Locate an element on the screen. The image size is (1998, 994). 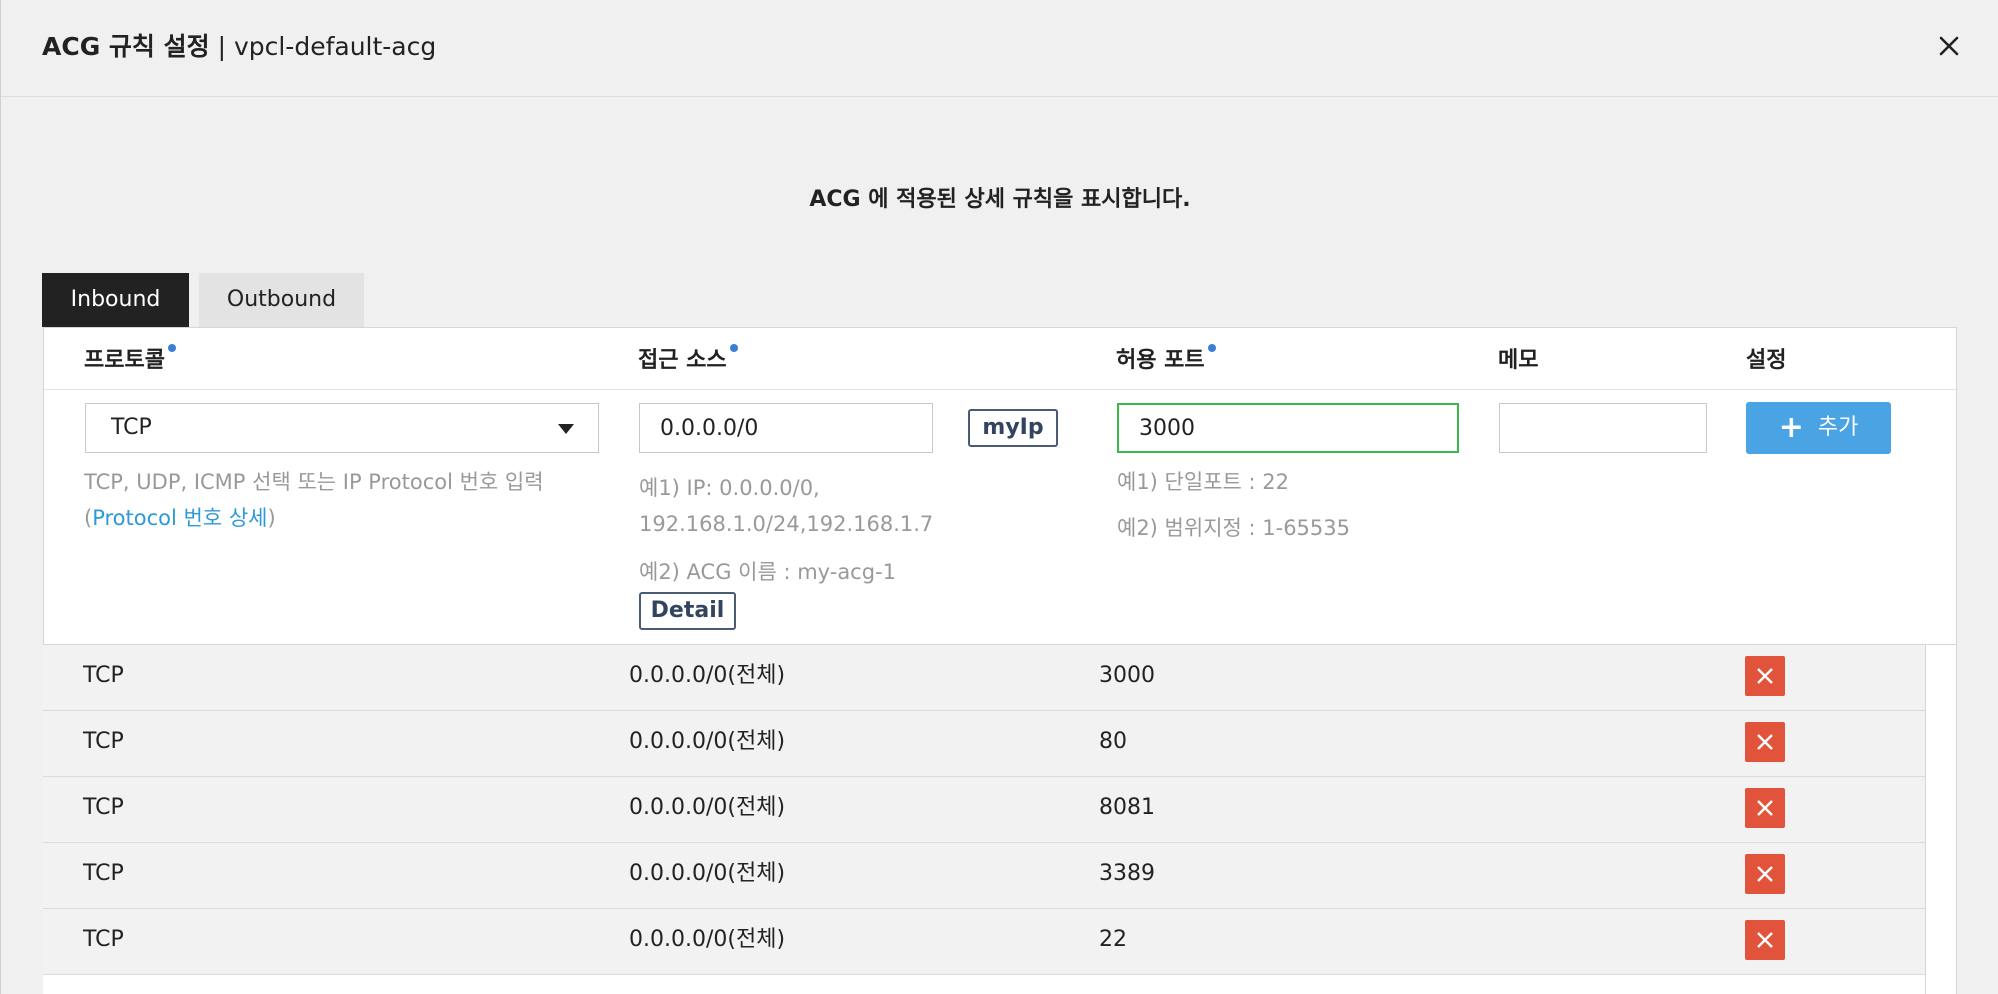
source-example1-line2: 192.168.1.0/24,192.168.1.7 is located at coordinates (786, 524).